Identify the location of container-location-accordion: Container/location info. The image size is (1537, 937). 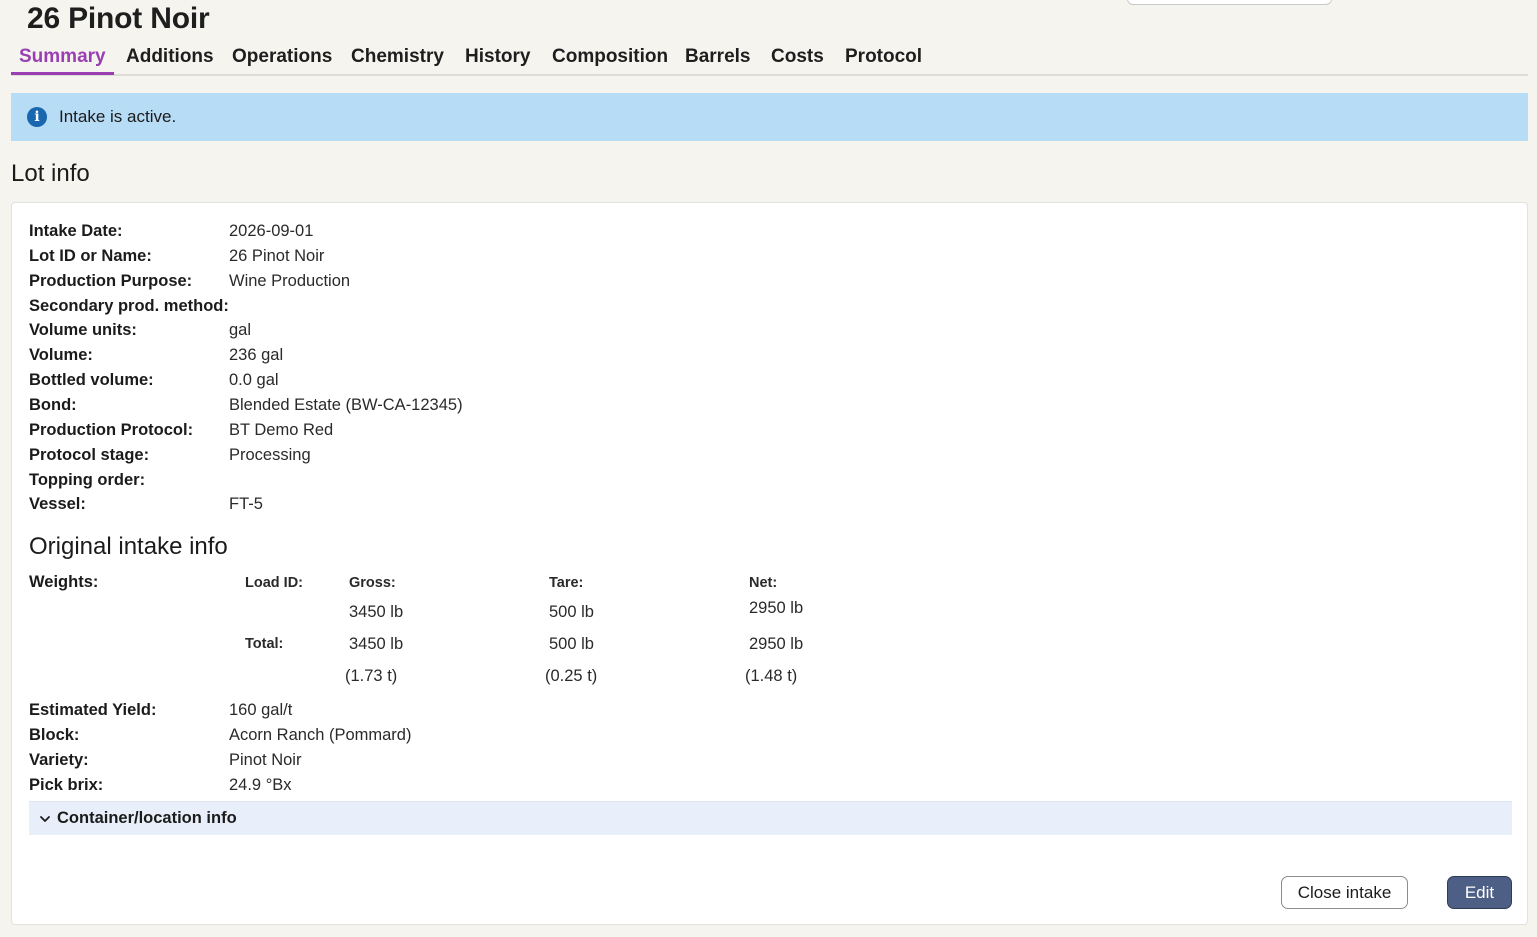
(770, 818).